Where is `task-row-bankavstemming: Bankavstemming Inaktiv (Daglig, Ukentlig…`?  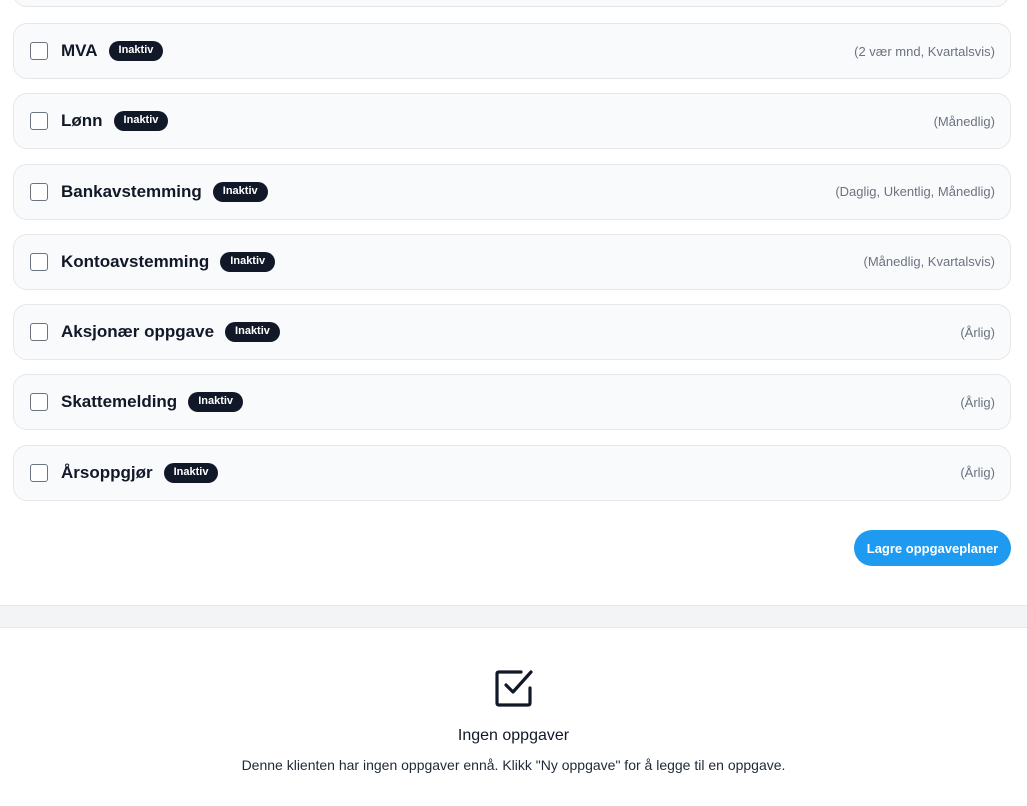
task-row-bankavstemming: Bankavstemming Inaktiv (Daglig, Ukentlig… is located at coordinates (512, 191).